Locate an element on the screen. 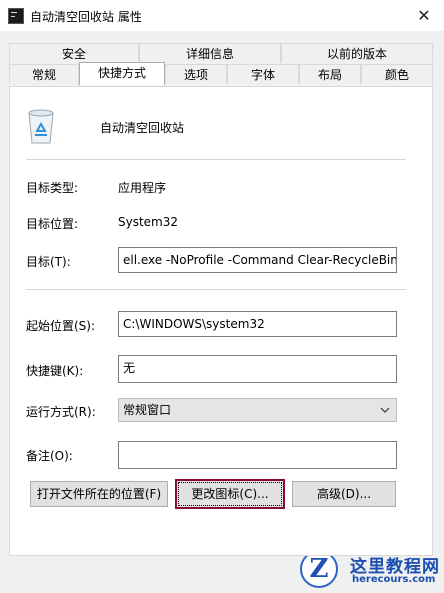  tab-details: 详细信息 is located at coordinates (210, 53).